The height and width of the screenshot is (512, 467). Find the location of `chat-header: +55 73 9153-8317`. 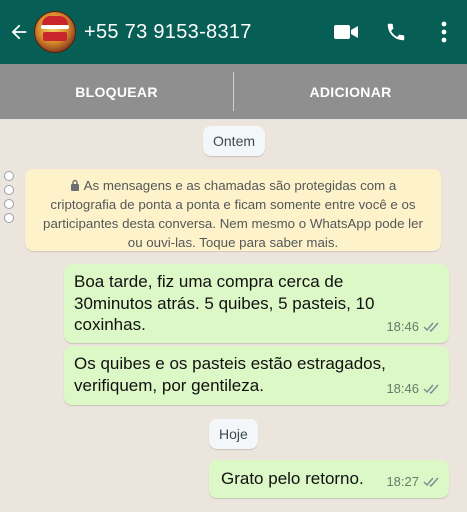

chat-header: +55 73 9153-8317 is located at coordinates (233, 32).